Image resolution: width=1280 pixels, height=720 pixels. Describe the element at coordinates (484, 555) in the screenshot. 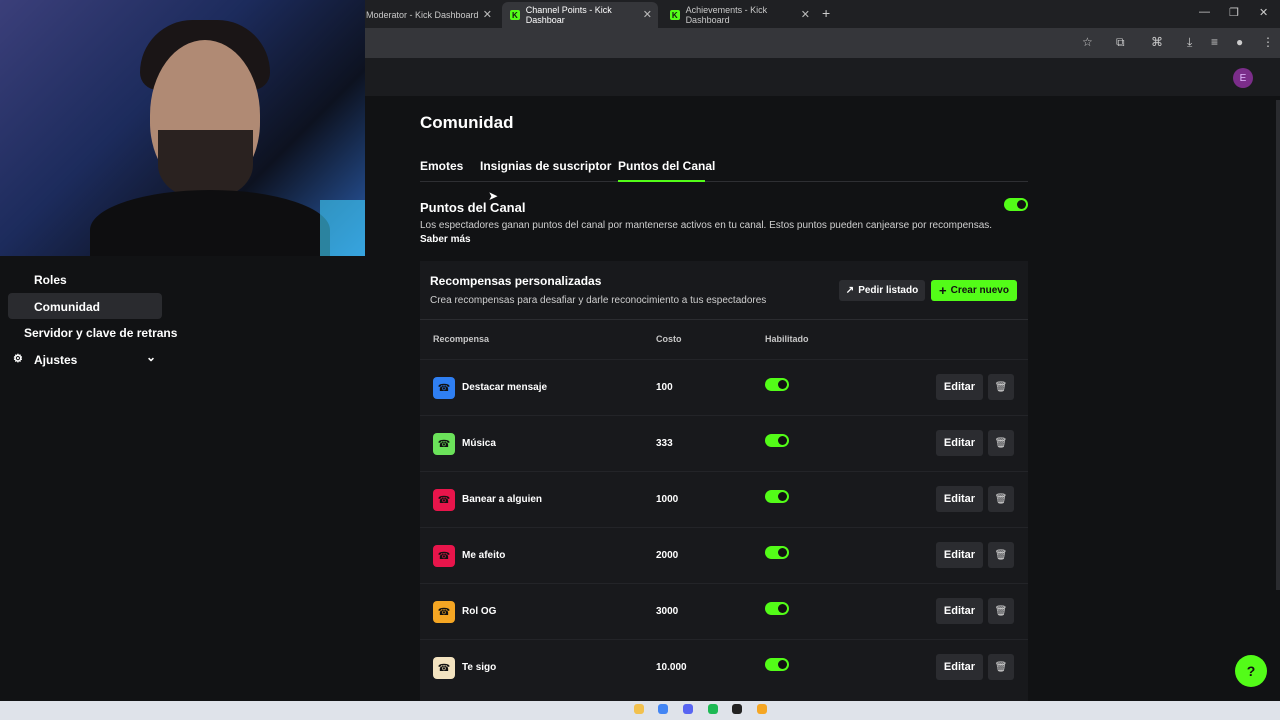

I see `reward-name: Me afeito` at that location.